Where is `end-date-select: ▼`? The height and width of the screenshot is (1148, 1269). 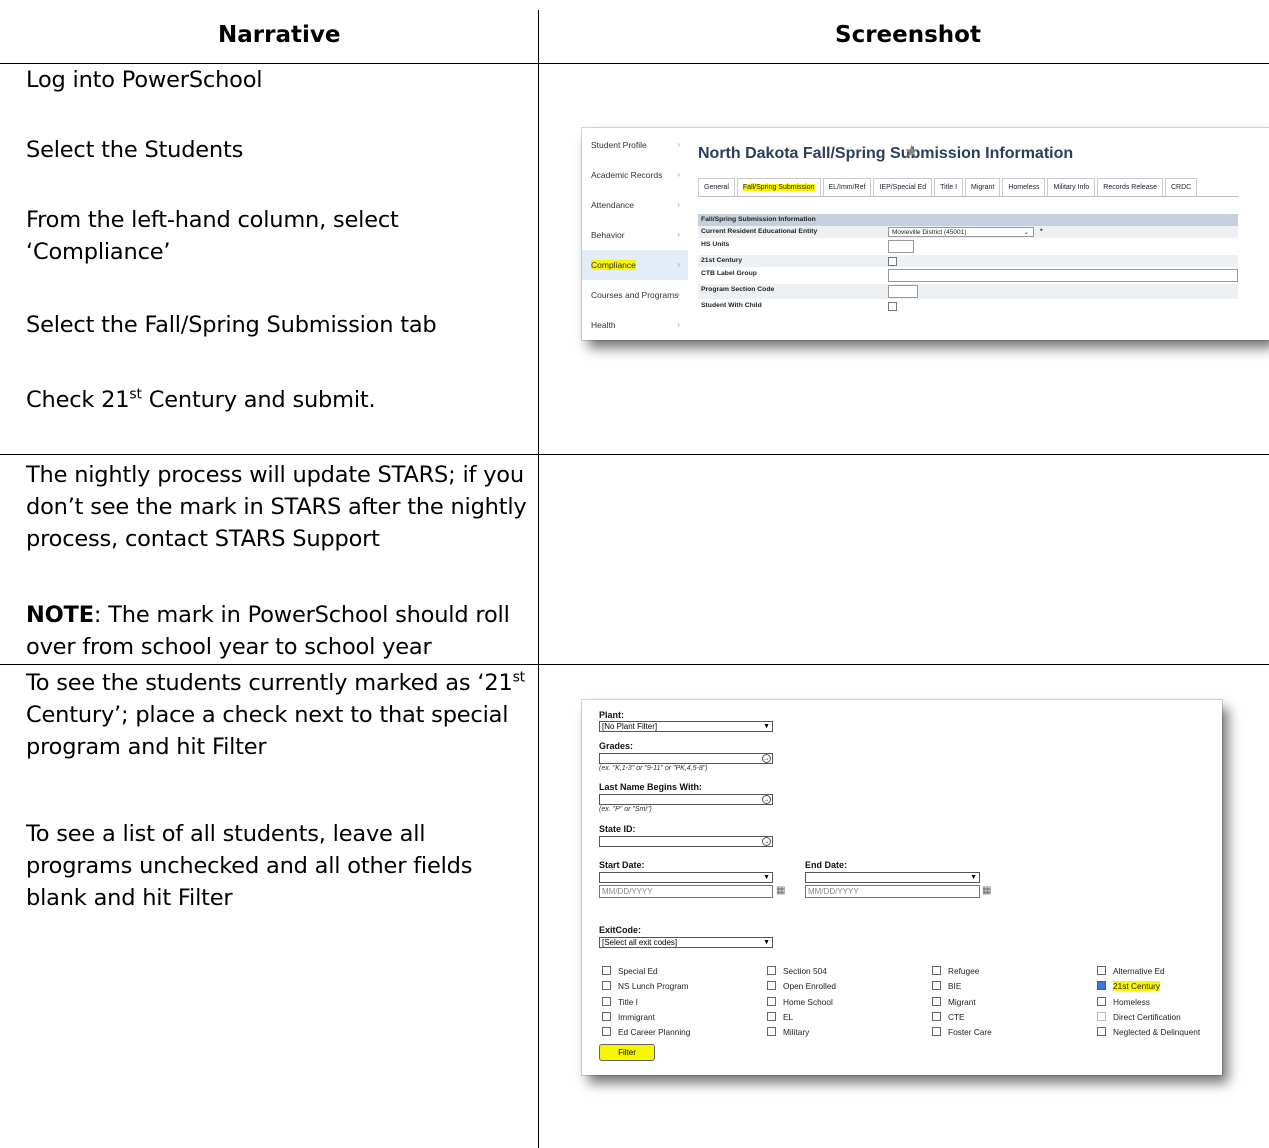 end-date-select: ▼ is located at coordinates (892, 877).